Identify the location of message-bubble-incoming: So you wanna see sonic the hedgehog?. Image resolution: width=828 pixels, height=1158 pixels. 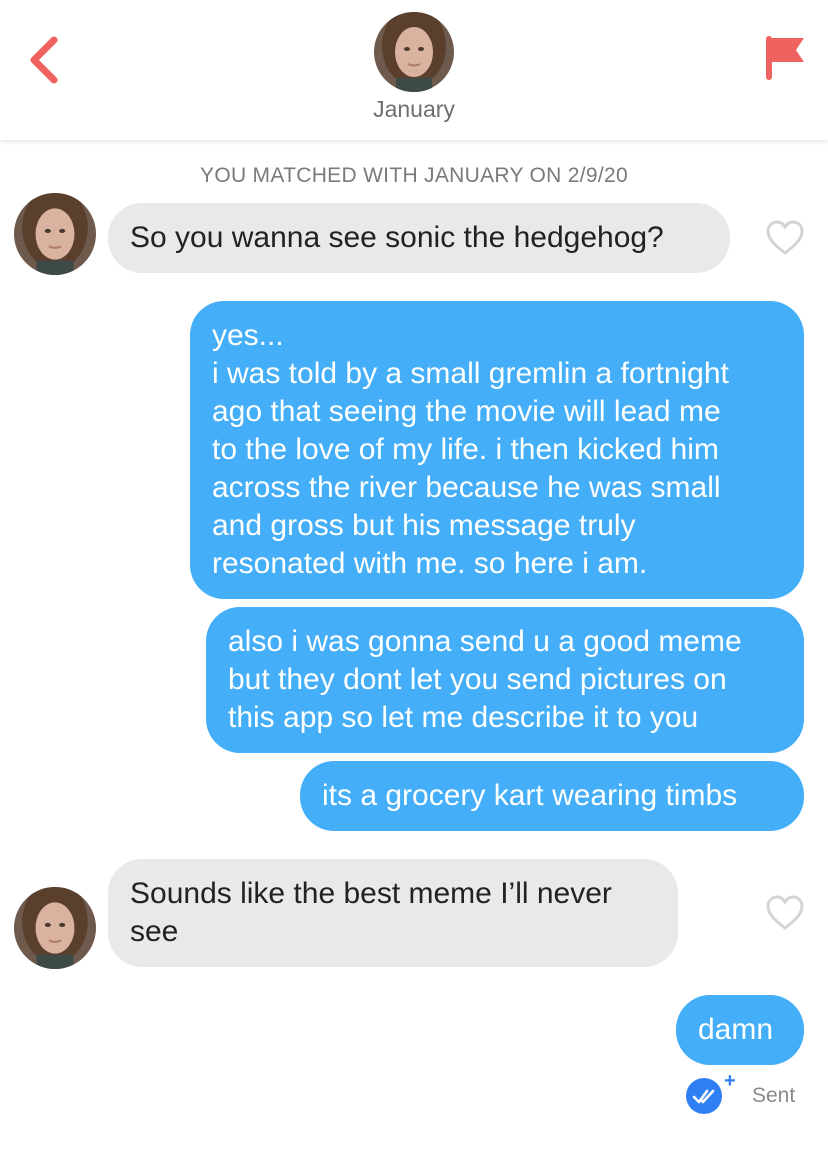
(419, 238).